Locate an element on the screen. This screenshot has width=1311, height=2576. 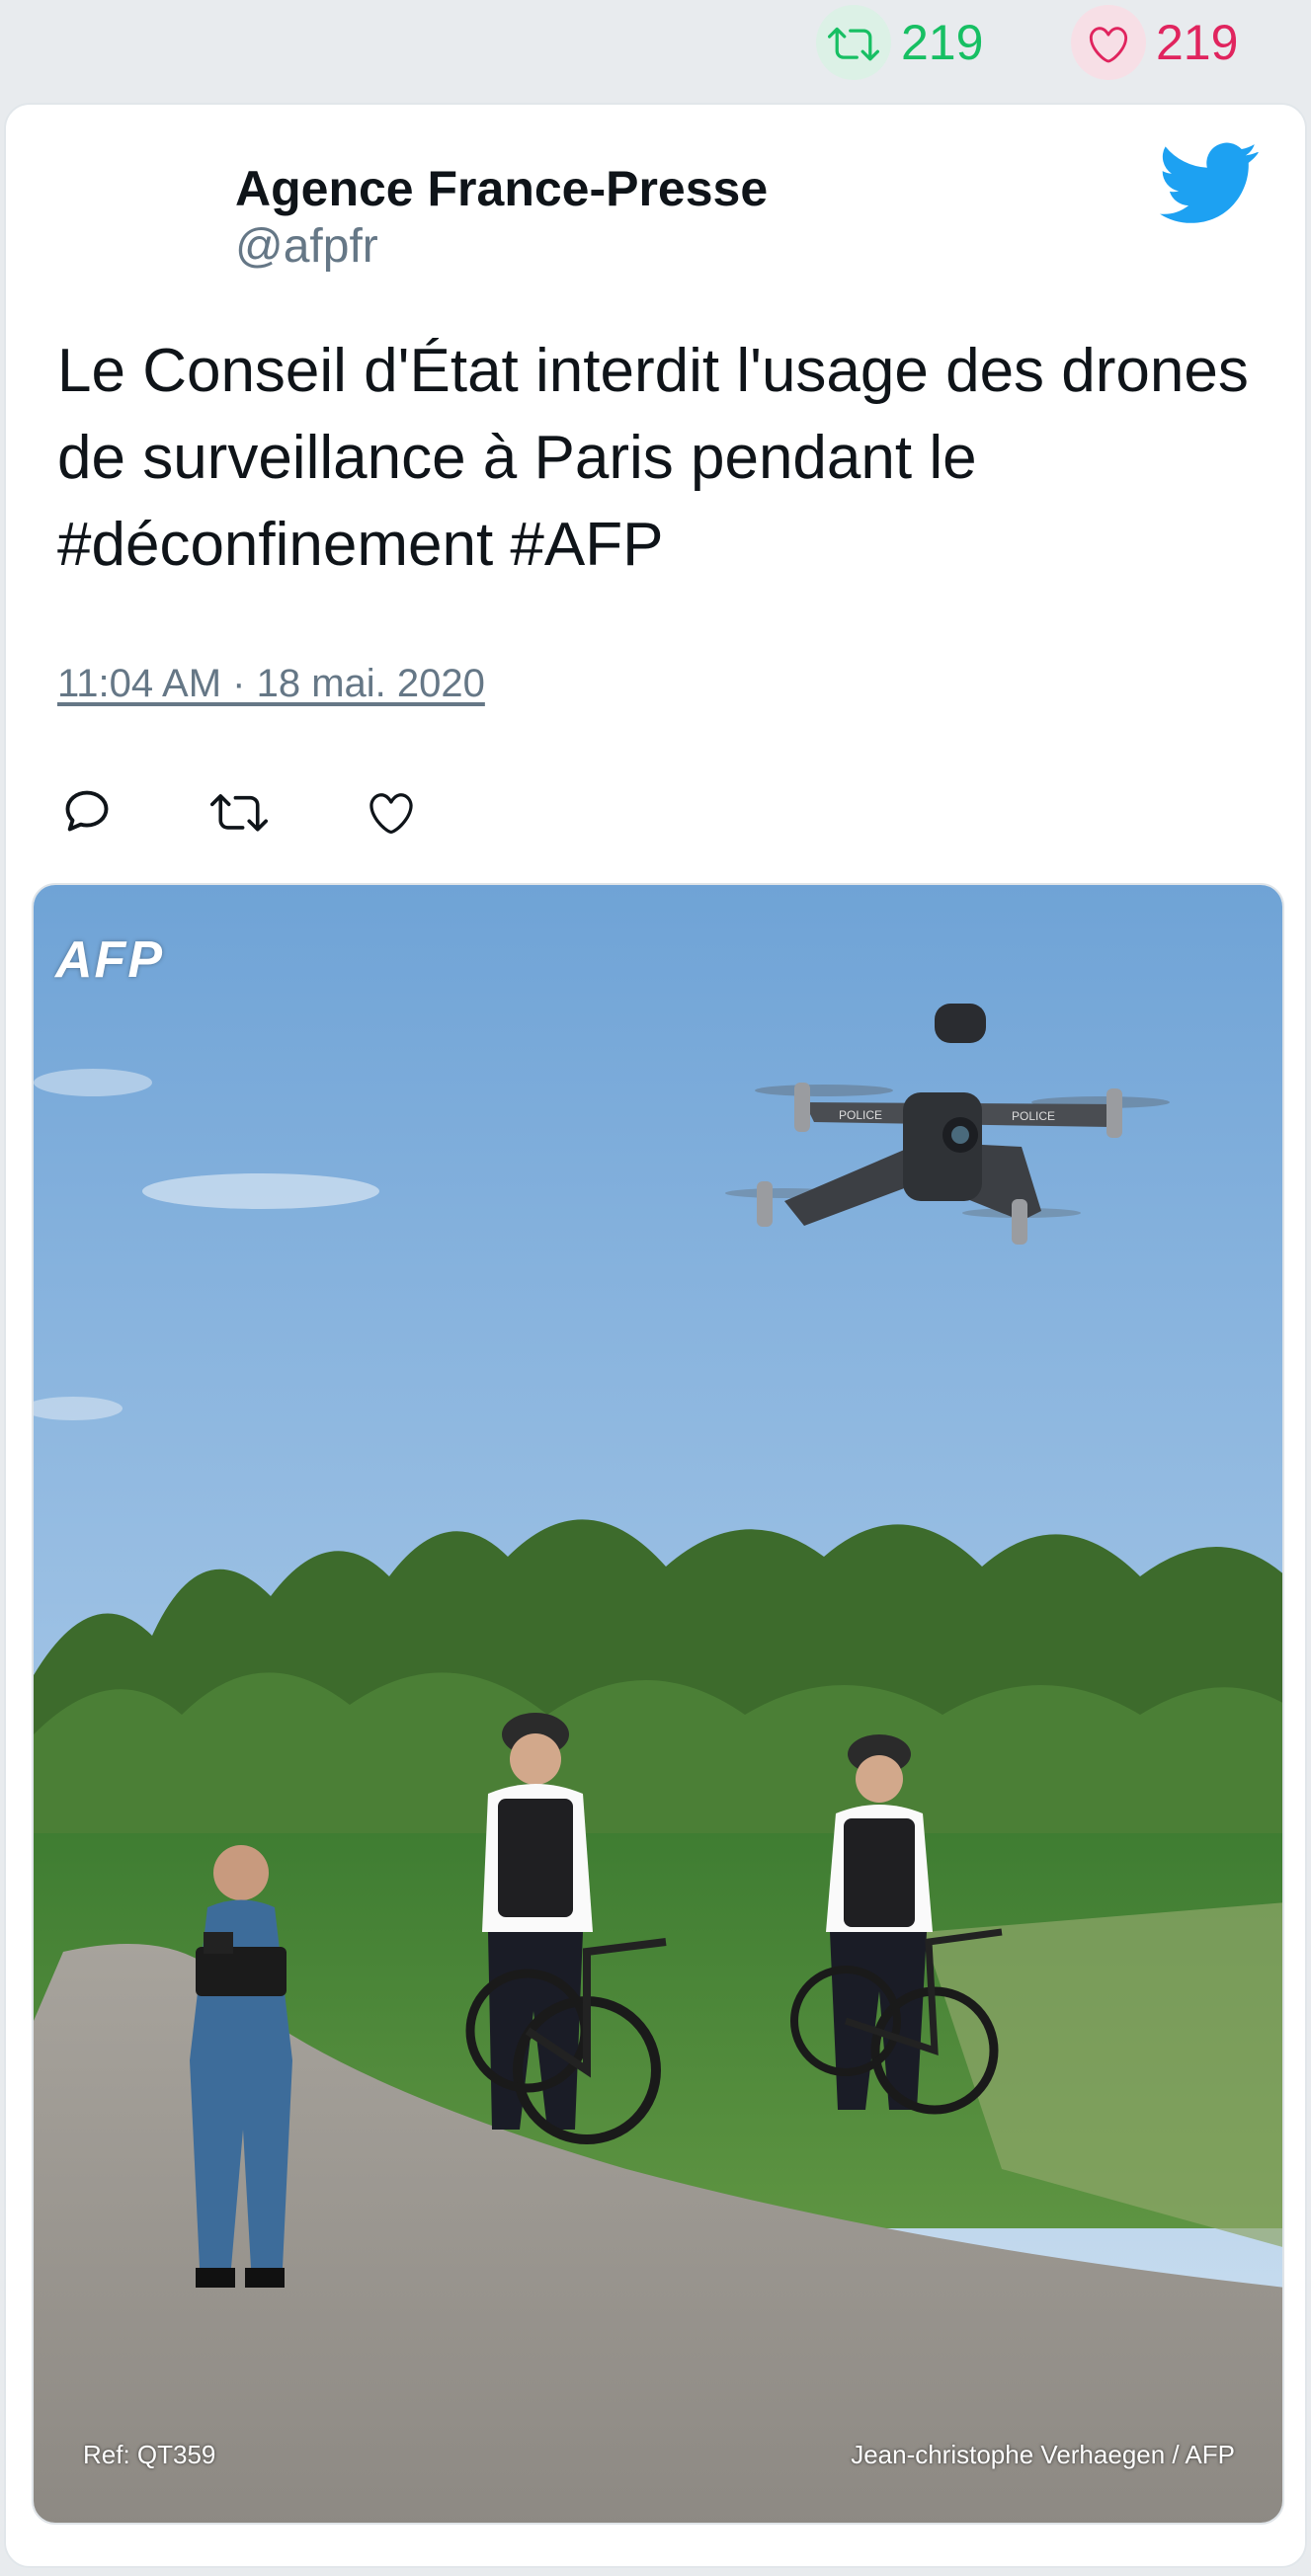
drone-label-right: POLICE is located at coordinates (1033, 1116).